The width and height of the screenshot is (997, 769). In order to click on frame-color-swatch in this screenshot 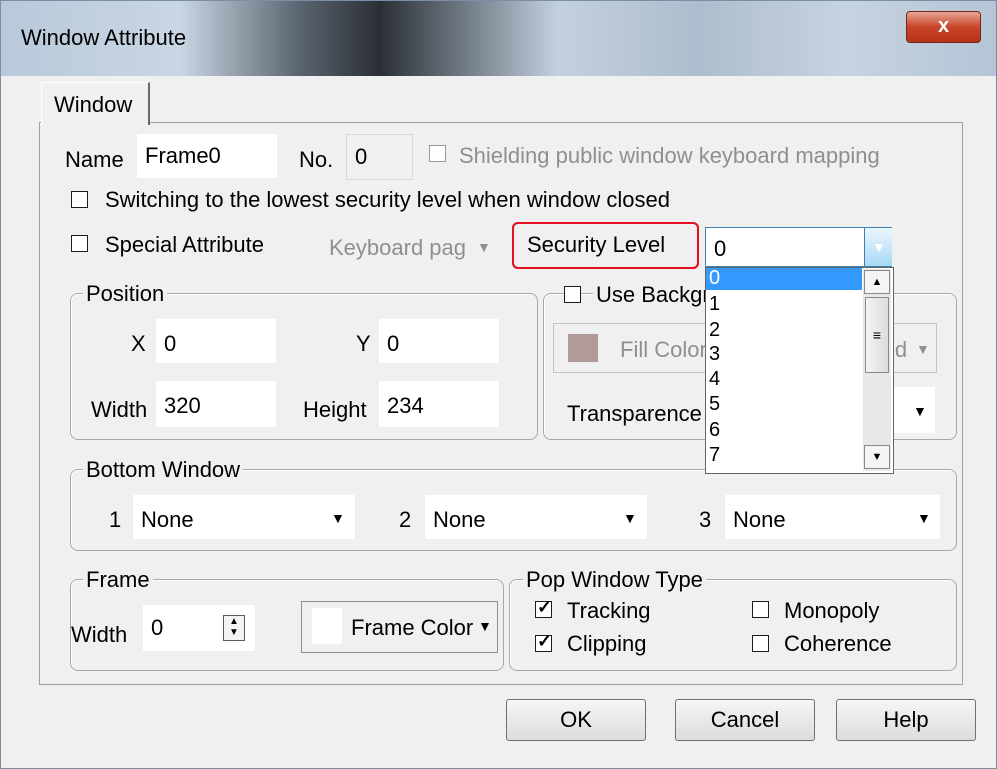, I will do `click(327, 626)`.